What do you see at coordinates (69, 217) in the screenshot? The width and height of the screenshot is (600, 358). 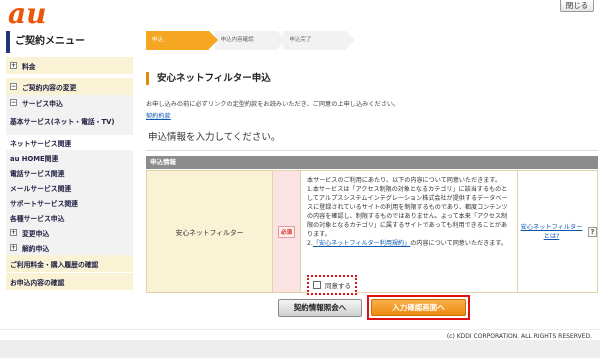 I see `sidebar-item-other-services: 各種サービス申込` at bounding box center [69, 217].